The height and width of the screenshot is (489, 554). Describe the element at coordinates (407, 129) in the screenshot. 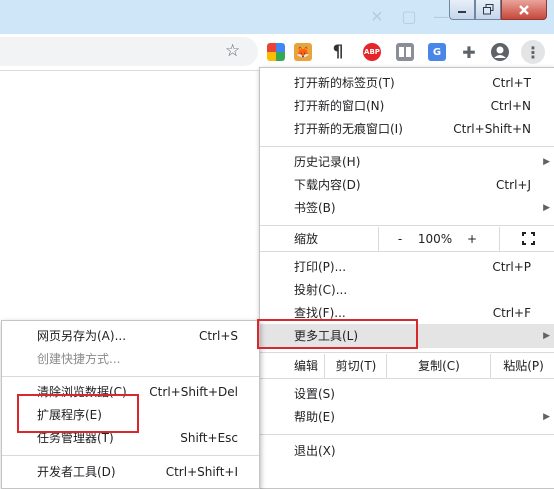

I see `menu-new-incognito: 打开新的无痕窗口(I) Ctrl+Shift+N` at that location.